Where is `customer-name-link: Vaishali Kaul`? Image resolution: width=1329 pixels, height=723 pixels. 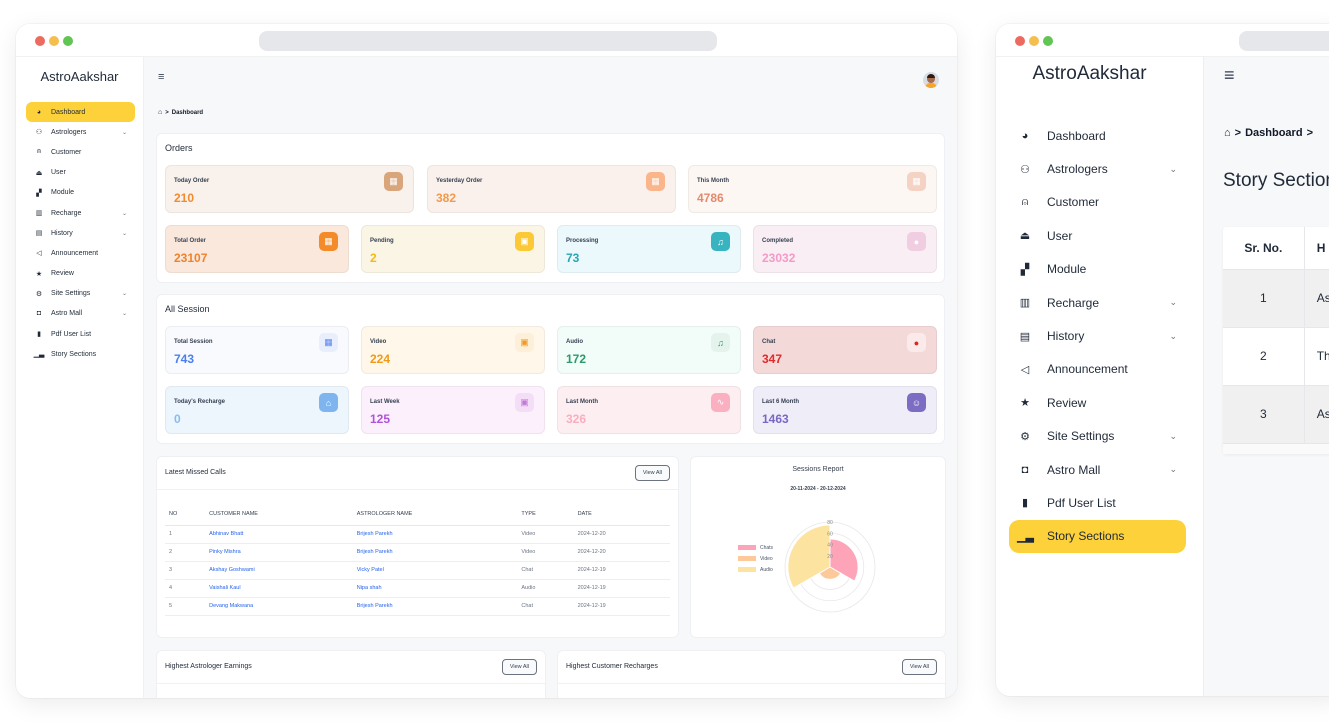
customer-name-link: Vaishali Kaul is located at coordinates (279, 588).